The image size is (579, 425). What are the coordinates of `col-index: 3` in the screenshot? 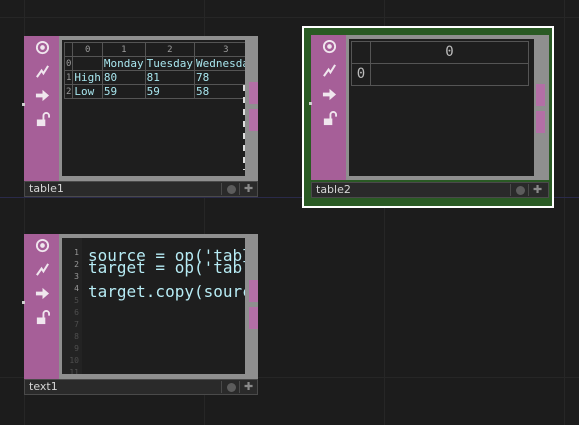 It's located at (219, 49).